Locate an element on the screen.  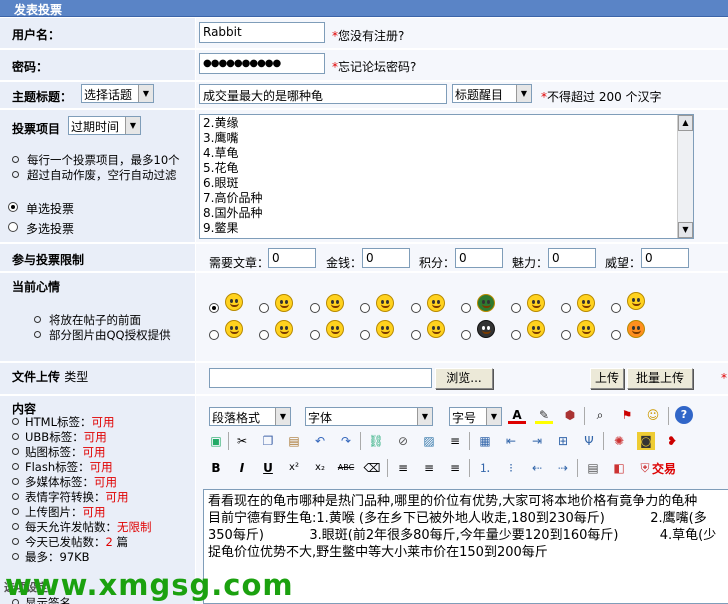
superscript-icon: x² is located at coordinates (294, 468).